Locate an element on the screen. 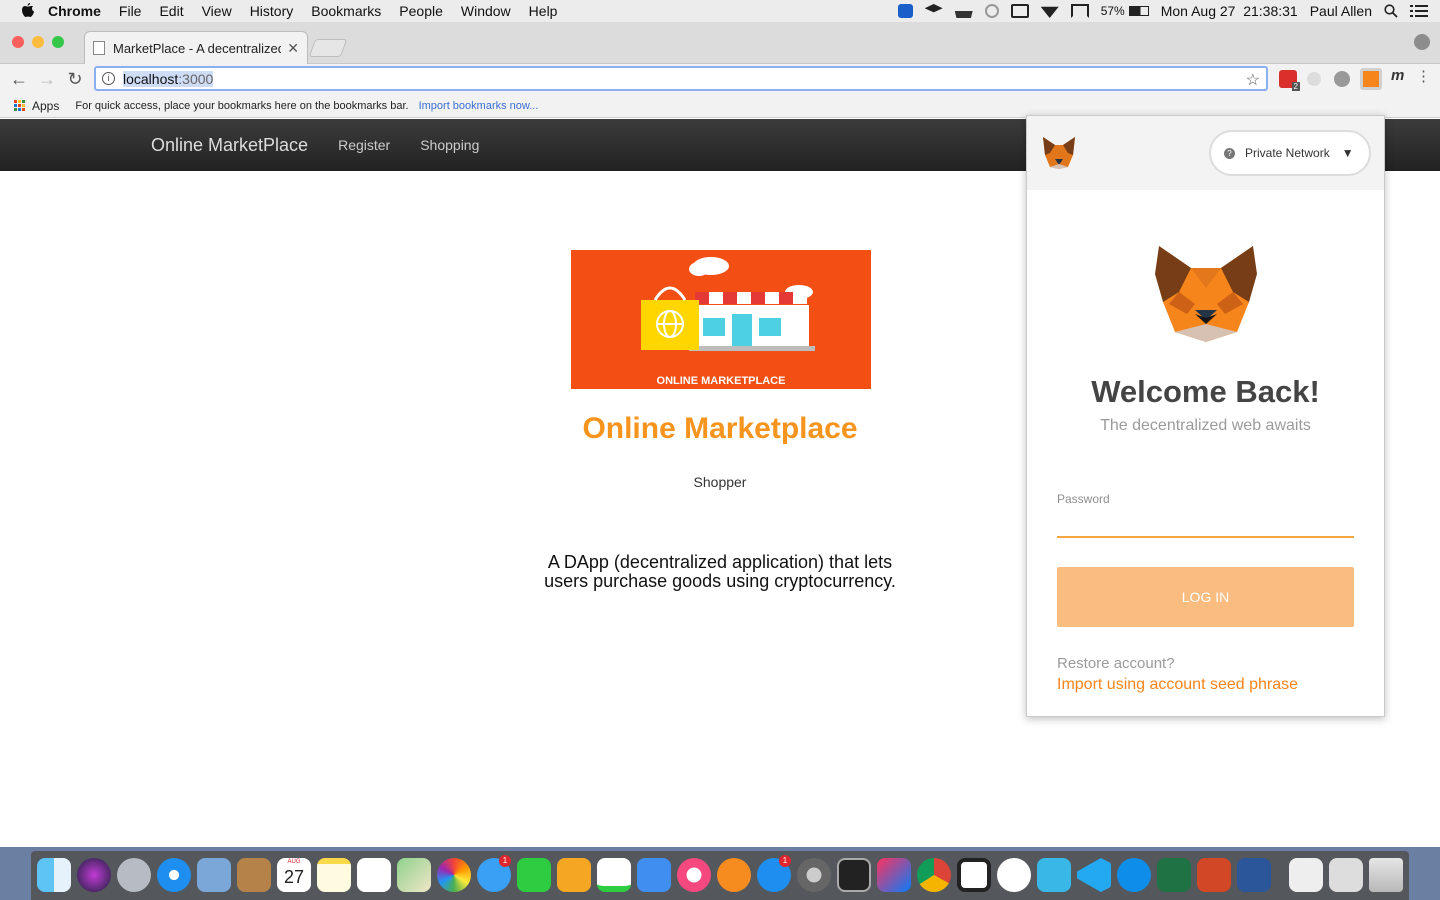 This screenshot has height=900, width=1440. hero-image: ONLINE MARKETPLACE is located at coordinates (721, 319).